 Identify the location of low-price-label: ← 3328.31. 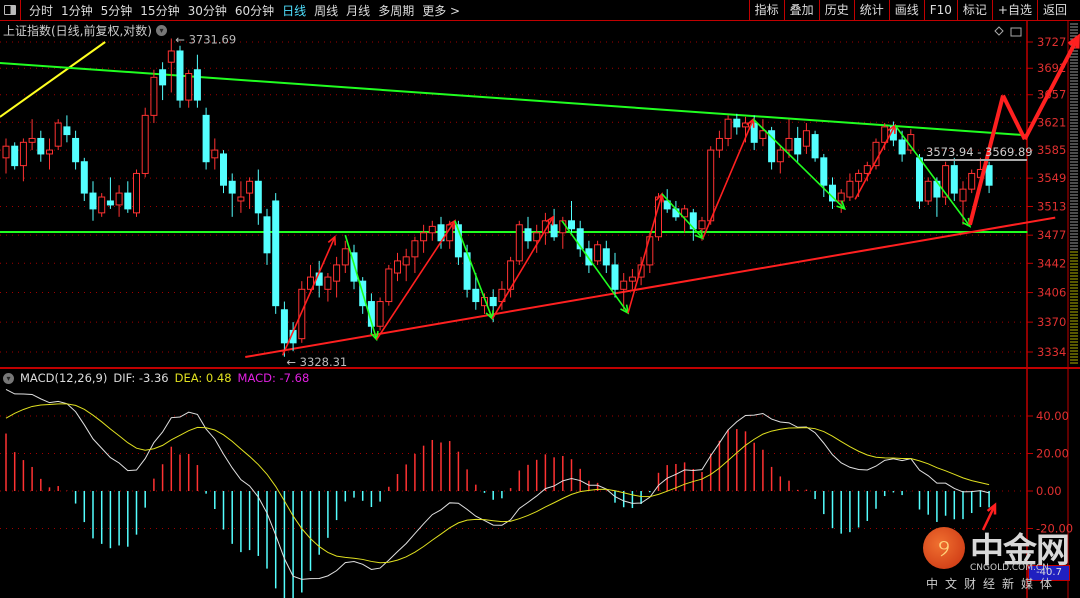
(316, 362).